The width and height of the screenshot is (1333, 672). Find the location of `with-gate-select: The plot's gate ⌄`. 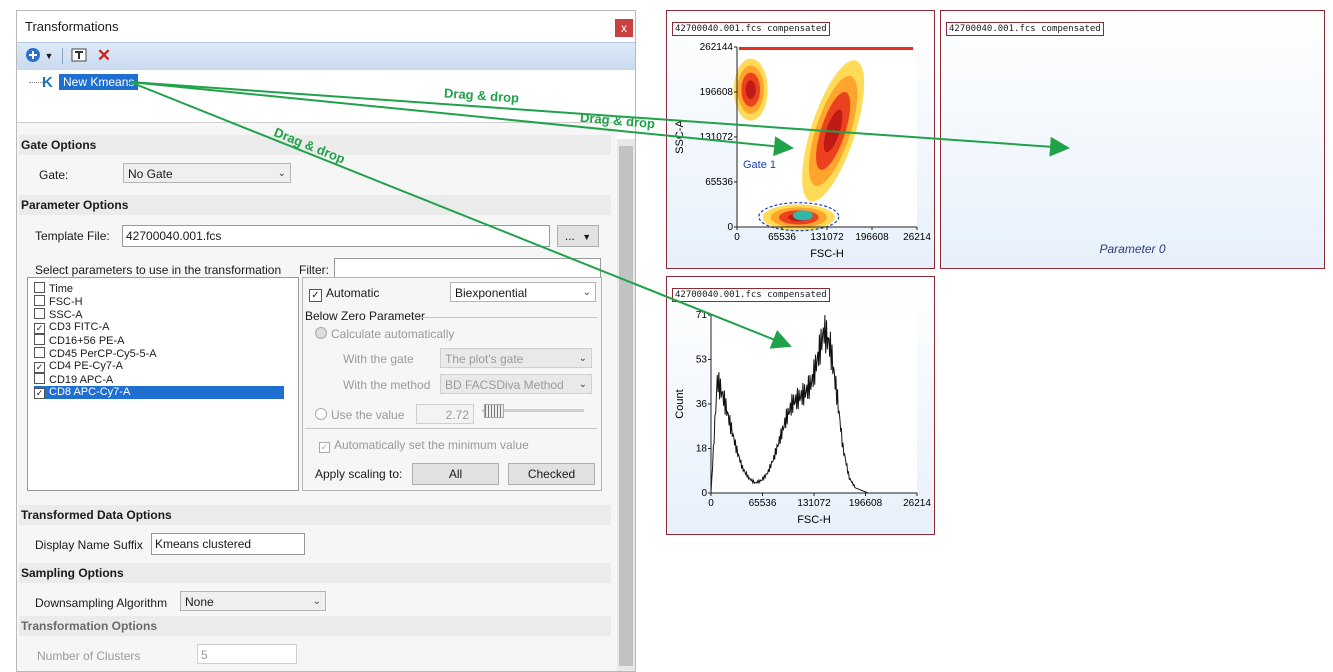

with-gate-select: The plot's gate ⌄ is located at coordinates (516, 358).